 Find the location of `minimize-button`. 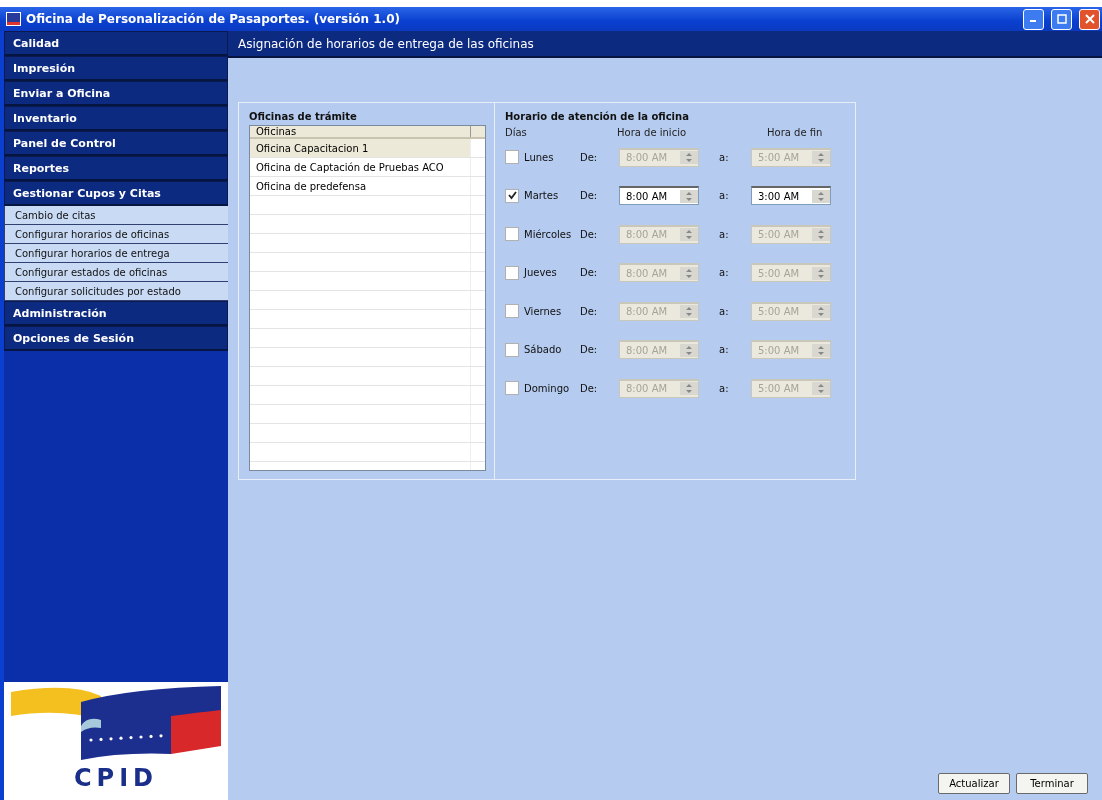

minimize-button is located at coordinates (1033, 19).